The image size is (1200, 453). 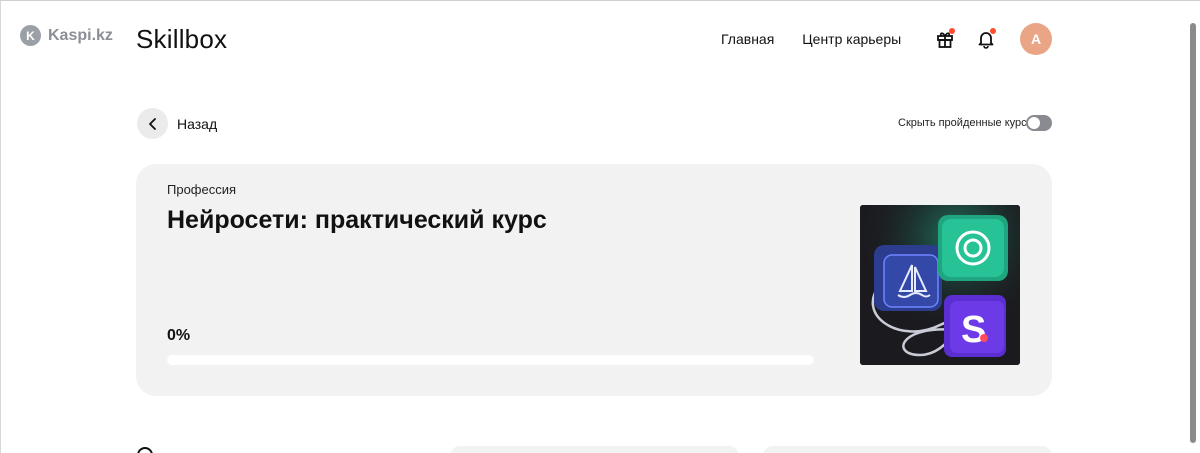 I want to click on top-nav: Главная Центр карьеры, so click(x=811, y=39).